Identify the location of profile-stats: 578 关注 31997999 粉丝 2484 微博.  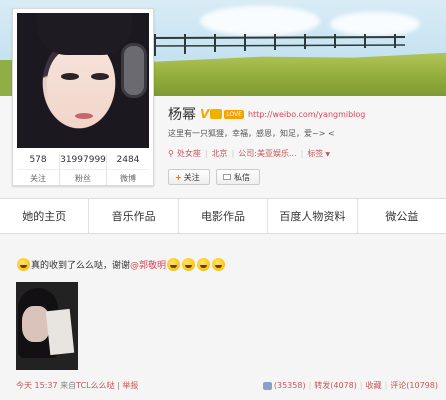
(83, 169).